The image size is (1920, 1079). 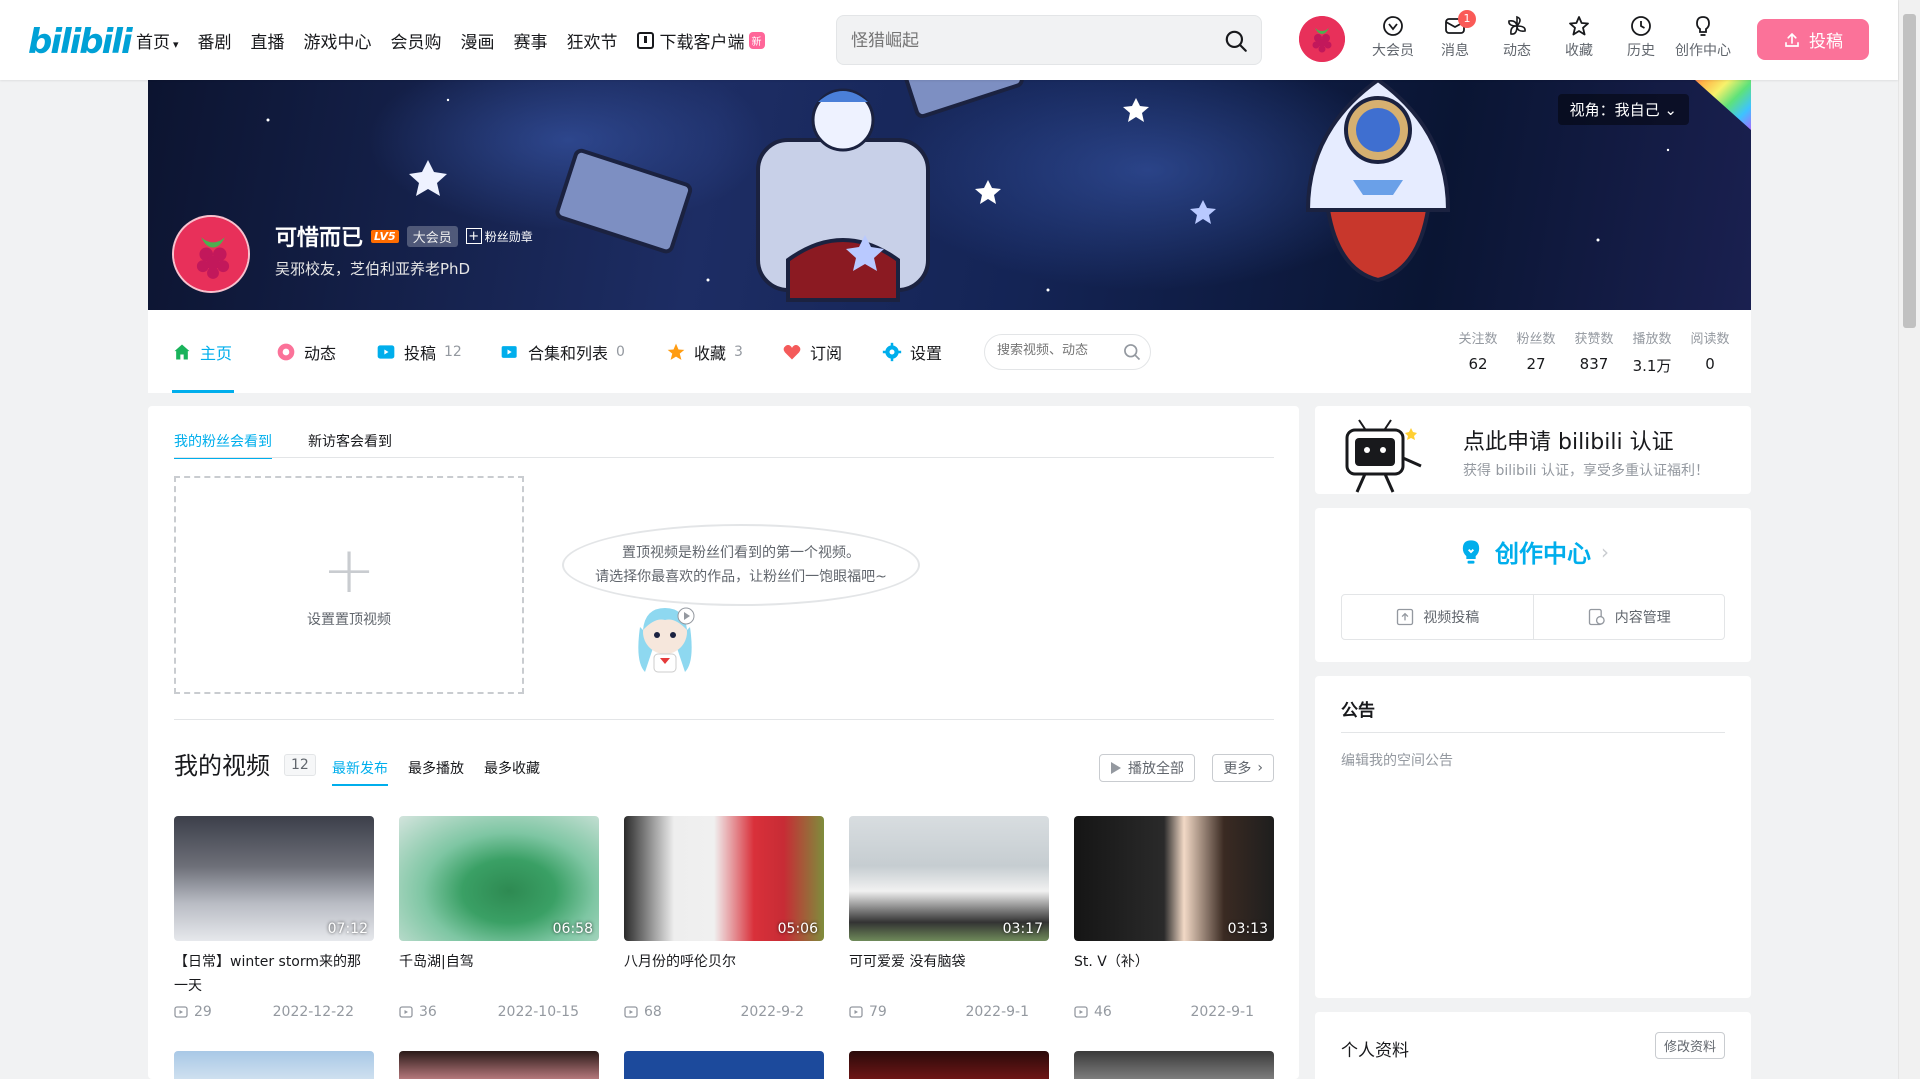 What do you see at coordinates (478, 40) in the screenshot?
I see `nav-manga: 漫画` at bounding box center [478, 40].